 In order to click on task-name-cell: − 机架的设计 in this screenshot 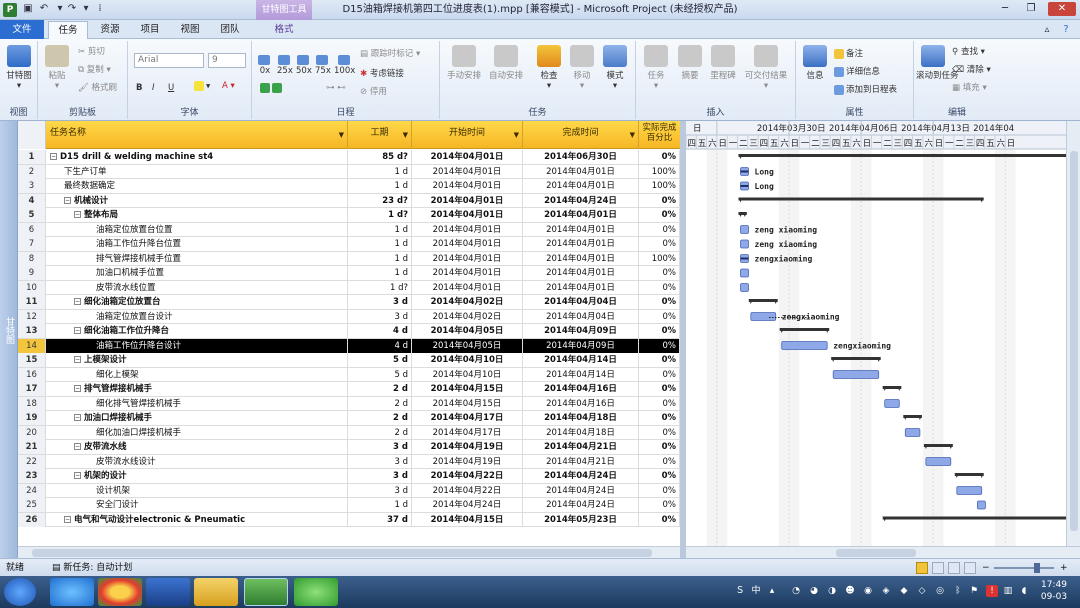, I will do `click(197, 476)`.